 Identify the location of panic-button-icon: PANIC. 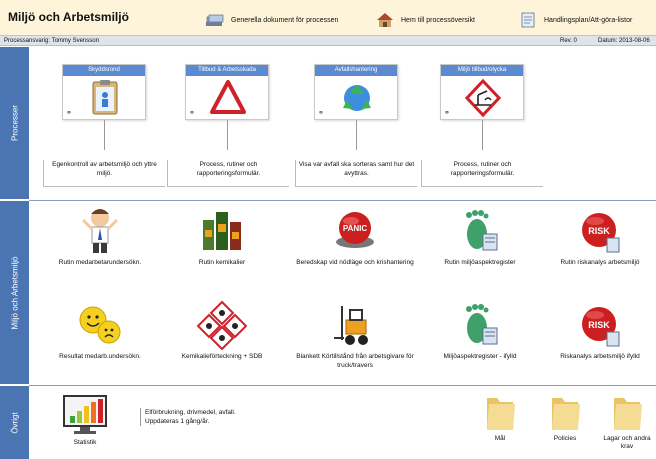
(355, 230).